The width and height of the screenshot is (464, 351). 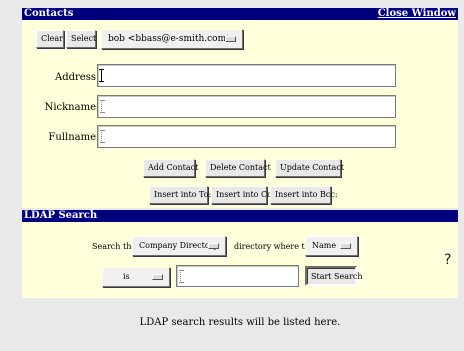 I want to click on ldap-title: LDAP Search, so click(x=61, y=215).